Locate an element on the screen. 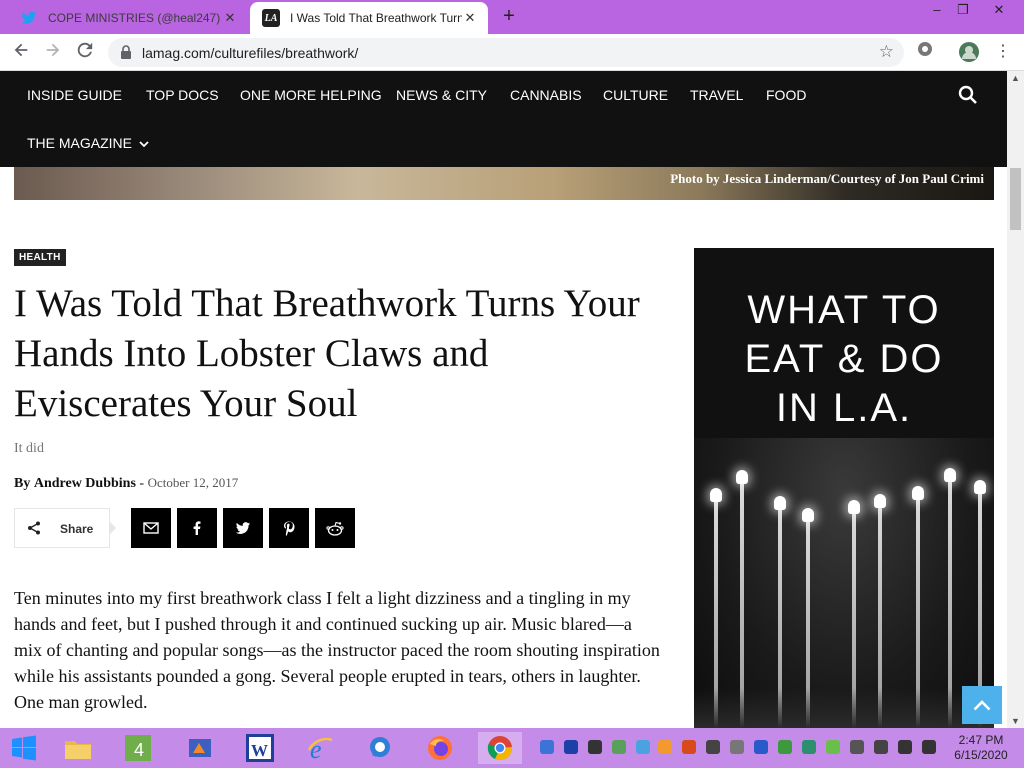  urban-light-photo is located at coordinates (844, 583).